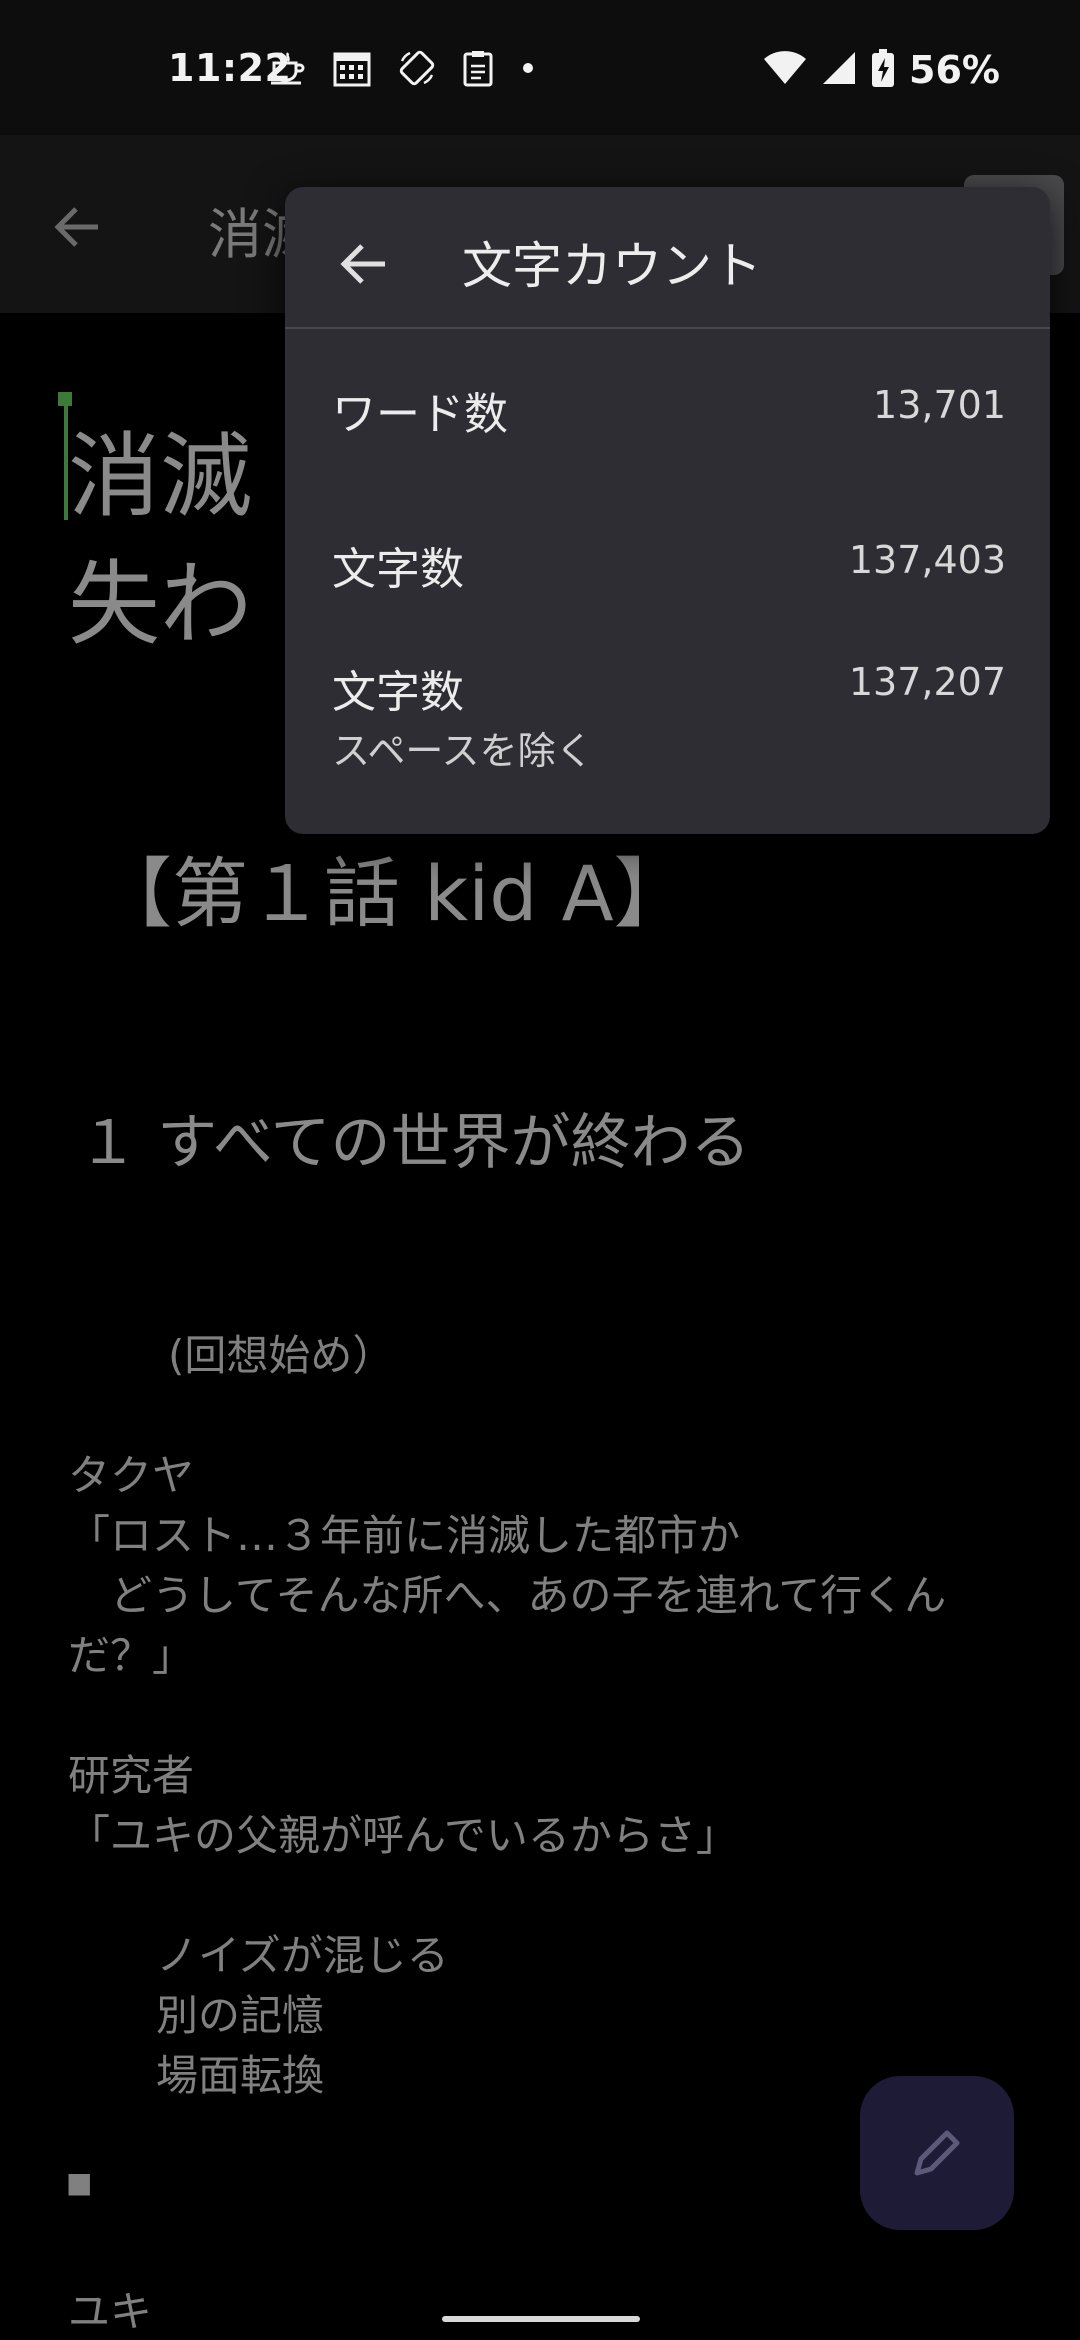 This screenshot has width=1080, height=2340. What do you see at coordinates (939, 405) in the screenshot?
I see `count-value: 13,701` at bounding box center [939, 405].